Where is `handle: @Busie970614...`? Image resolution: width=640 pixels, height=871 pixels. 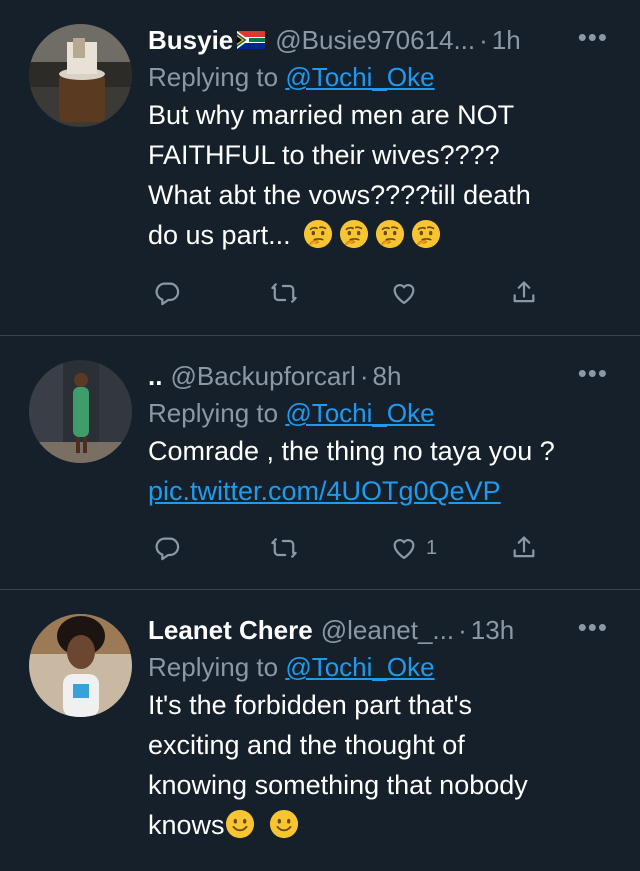 handle: @Busie970614... is located at coordinates (375, 40).